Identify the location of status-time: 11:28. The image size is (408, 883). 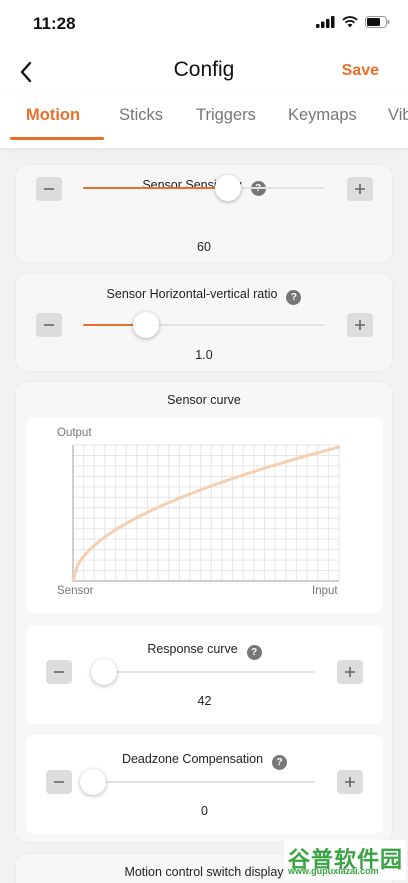
(54, 23).